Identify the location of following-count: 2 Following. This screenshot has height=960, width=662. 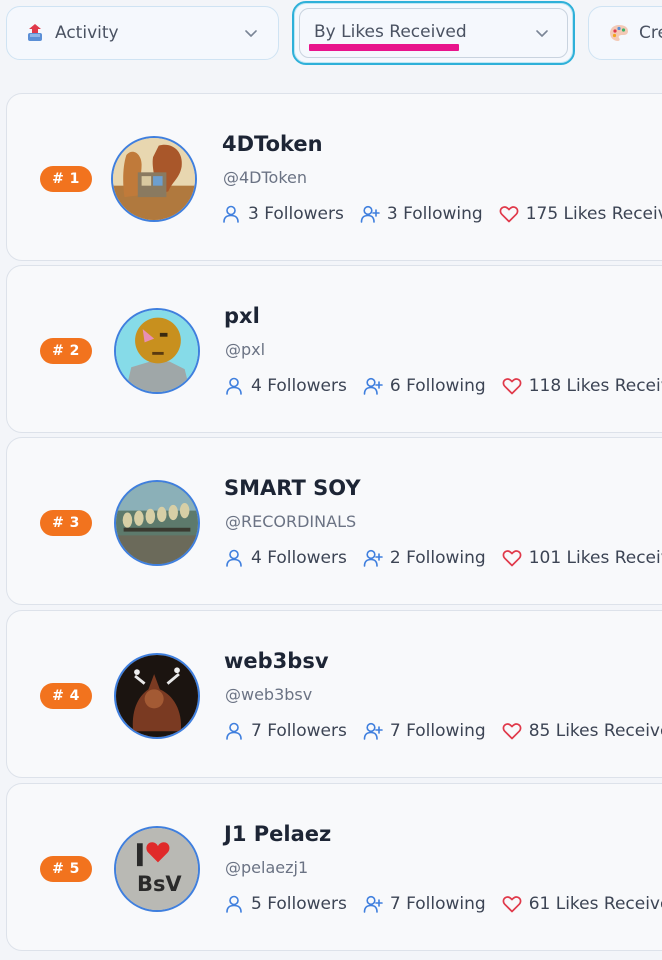
(437, 558).